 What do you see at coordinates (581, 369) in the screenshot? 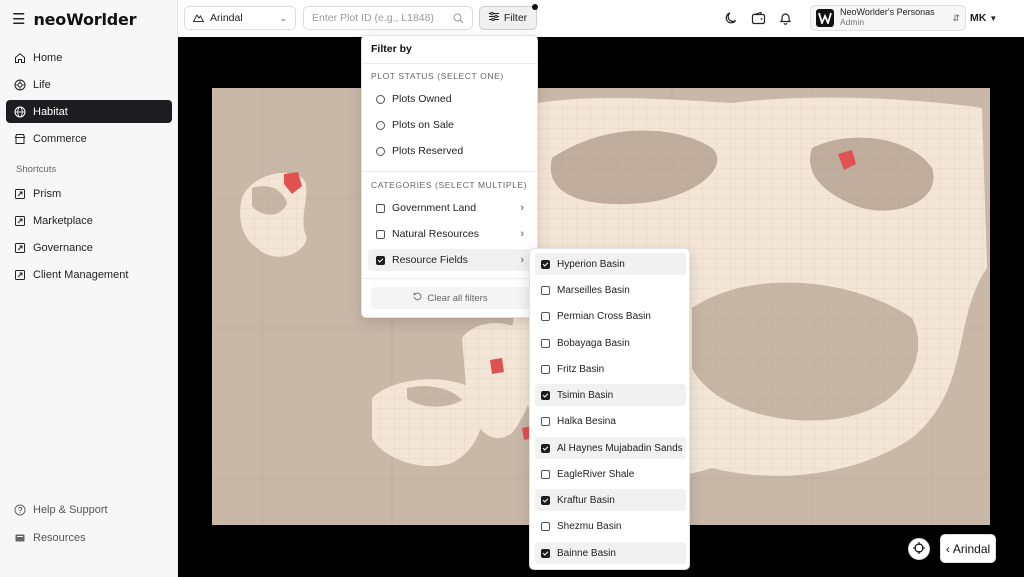
I see `resource-field-label: Fritz Basin` at bounding box center [581, 369].